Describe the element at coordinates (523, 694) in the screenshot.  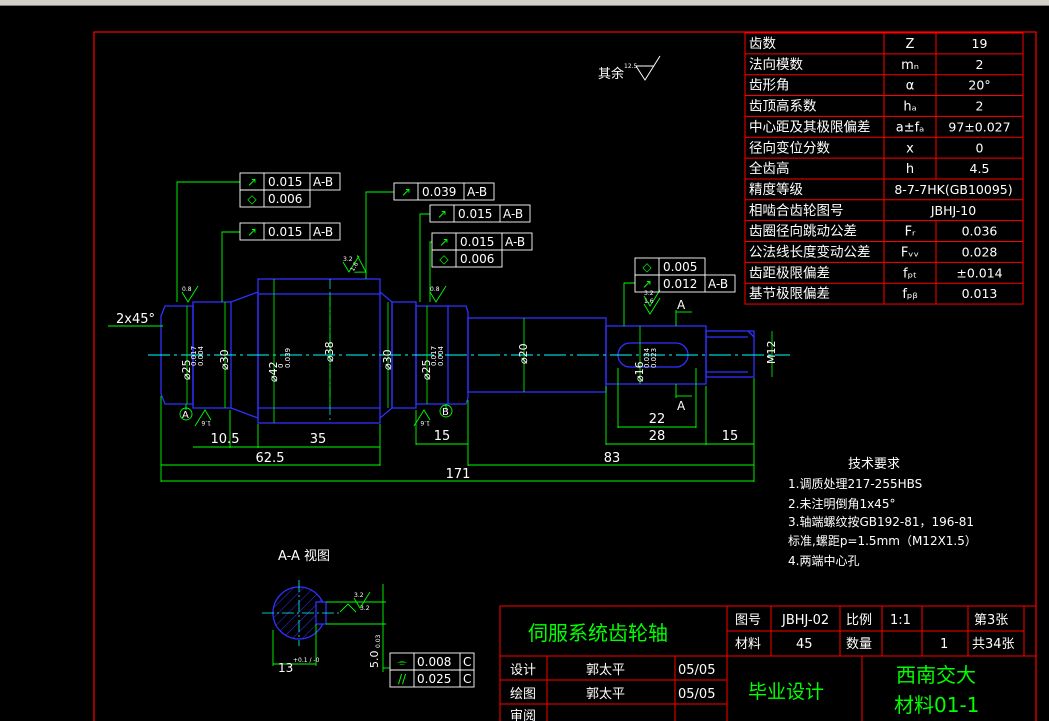
I see `draw-label: 绘图` at that location.